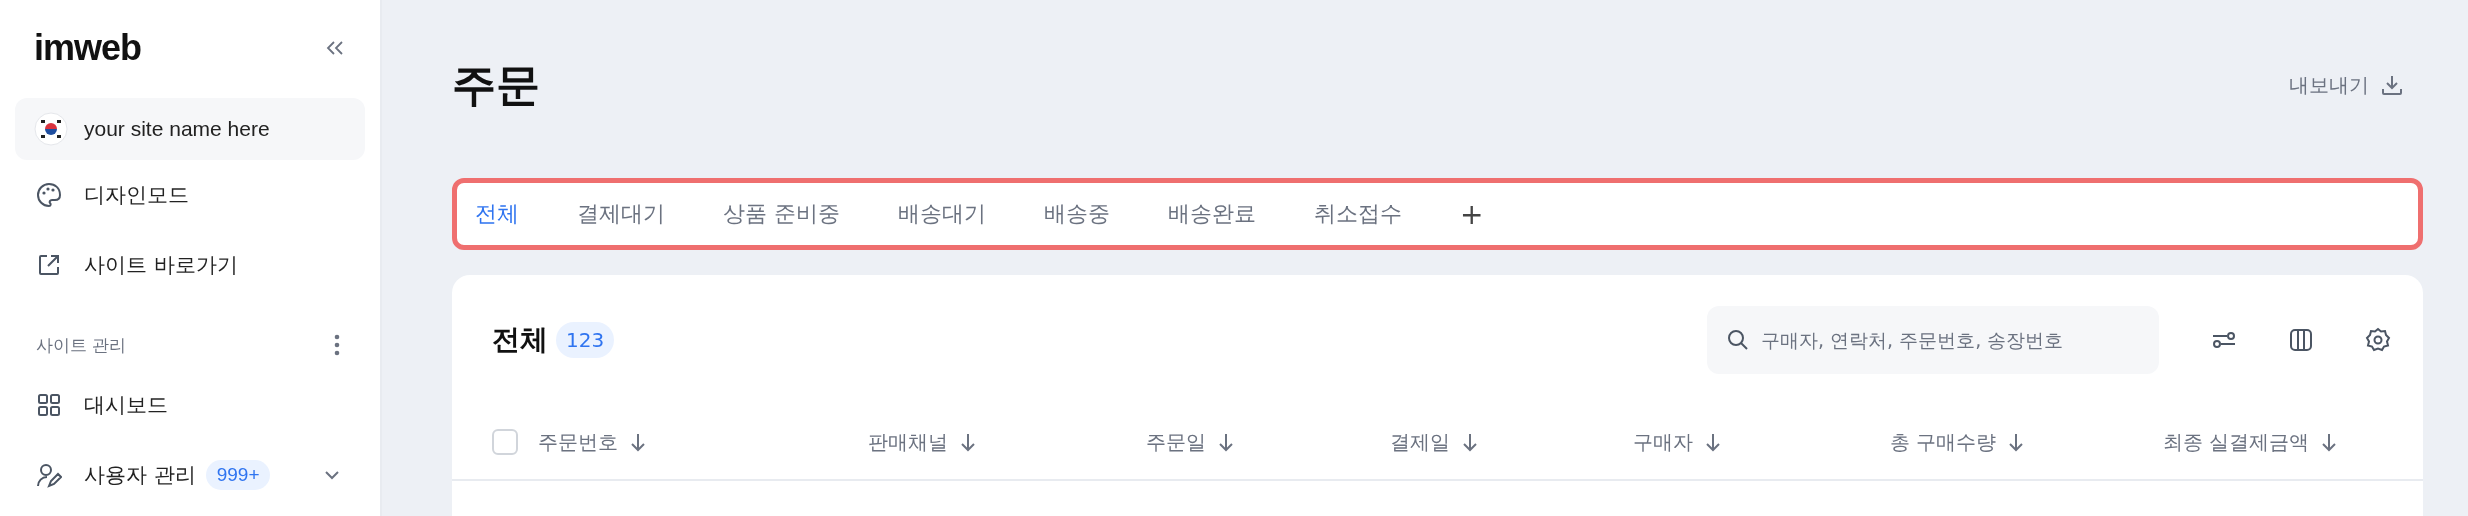 This screenshot has width=2468, height=516. I want to click on page-title: 주문, so click(496, 84).